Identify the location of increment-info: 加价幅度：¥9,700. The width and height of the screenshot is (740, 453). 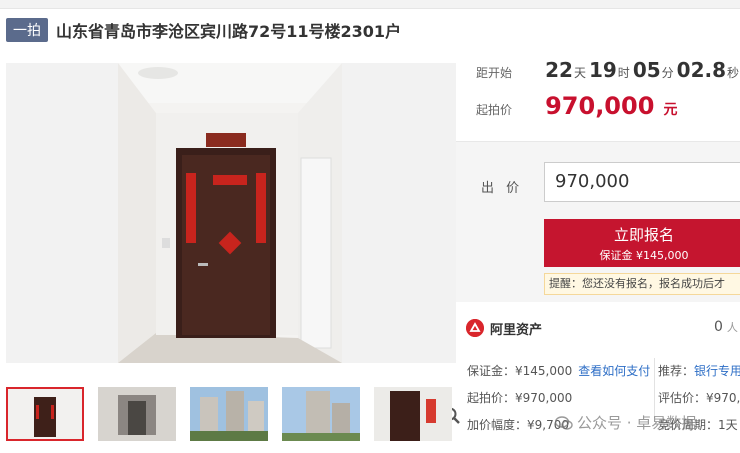
(518, 425).